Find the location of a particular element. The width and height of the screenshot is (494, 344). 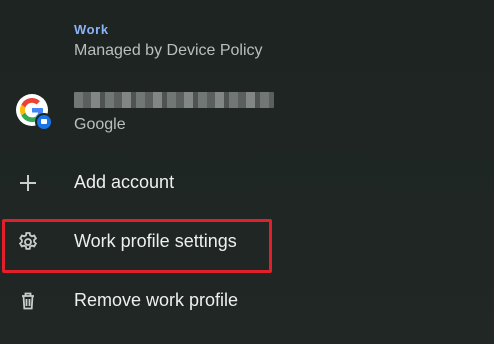

work-profile-settings-label: Work profile settings is located at coordinates (155, 241).